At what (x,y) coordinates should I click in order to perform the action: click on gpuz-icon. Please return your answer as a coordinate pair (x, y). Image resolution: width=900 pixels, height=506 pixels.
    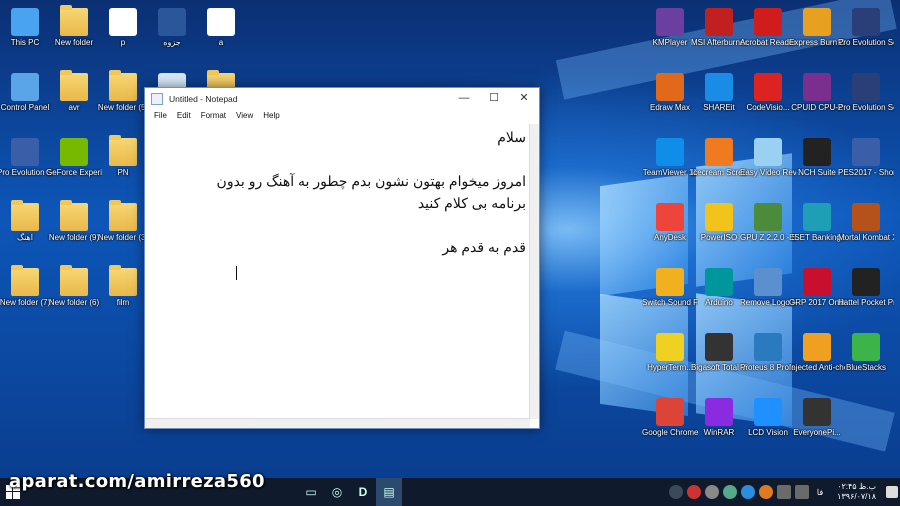
    Looking at the image, I should click on (768, 217).